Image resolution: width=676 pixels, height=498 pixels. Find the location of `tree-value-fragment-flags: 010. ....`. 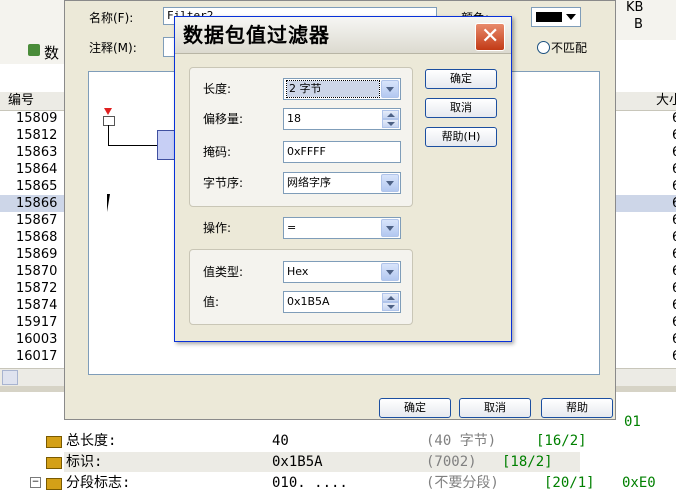

tree-value-fragment-flags: 010. .... is located at coordinates (310, 483).